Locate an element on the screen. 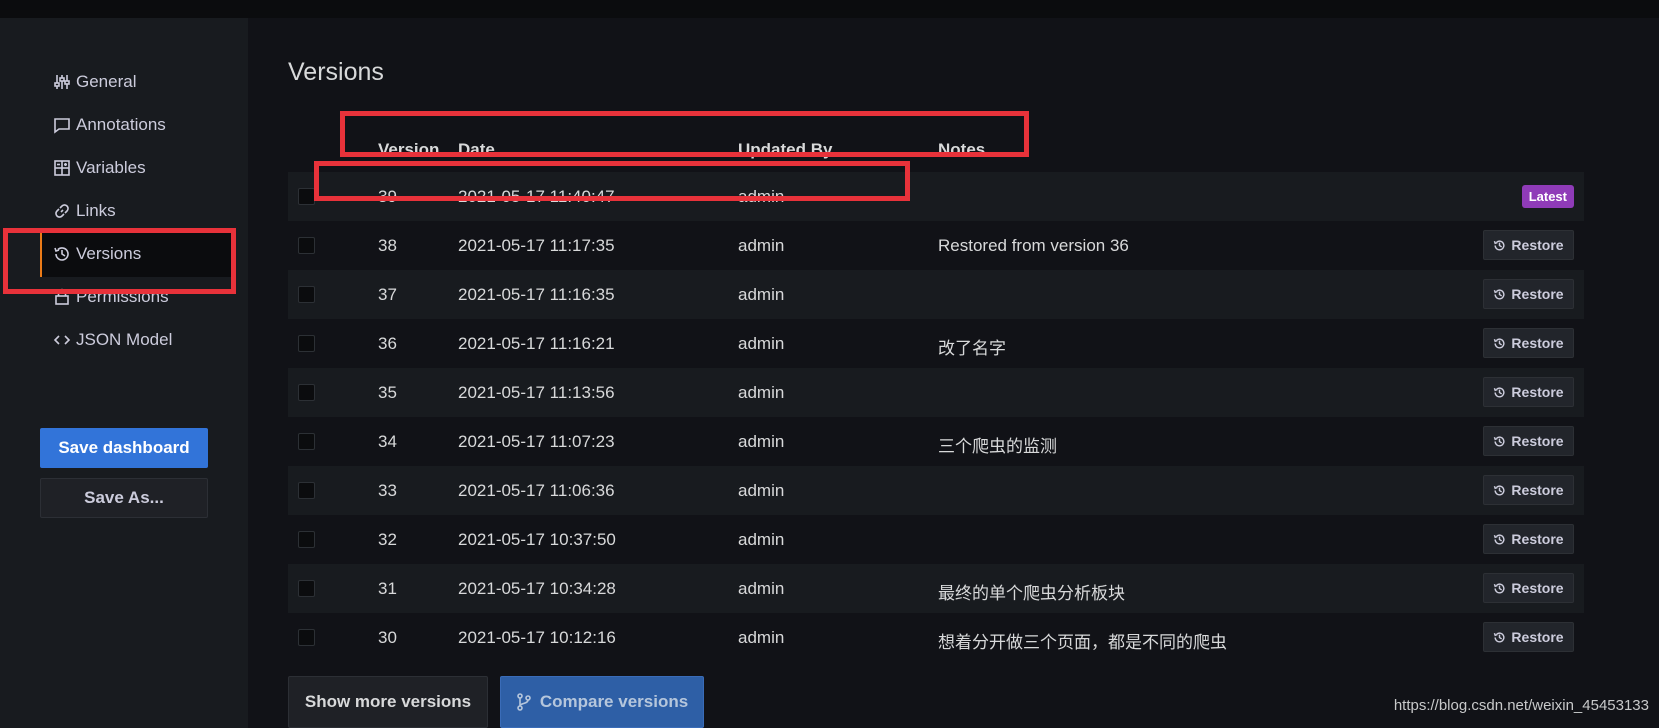 The width and height of the screenshot is (1659, 728). column-header-notes: Notes is located at coordinates (962, 149).